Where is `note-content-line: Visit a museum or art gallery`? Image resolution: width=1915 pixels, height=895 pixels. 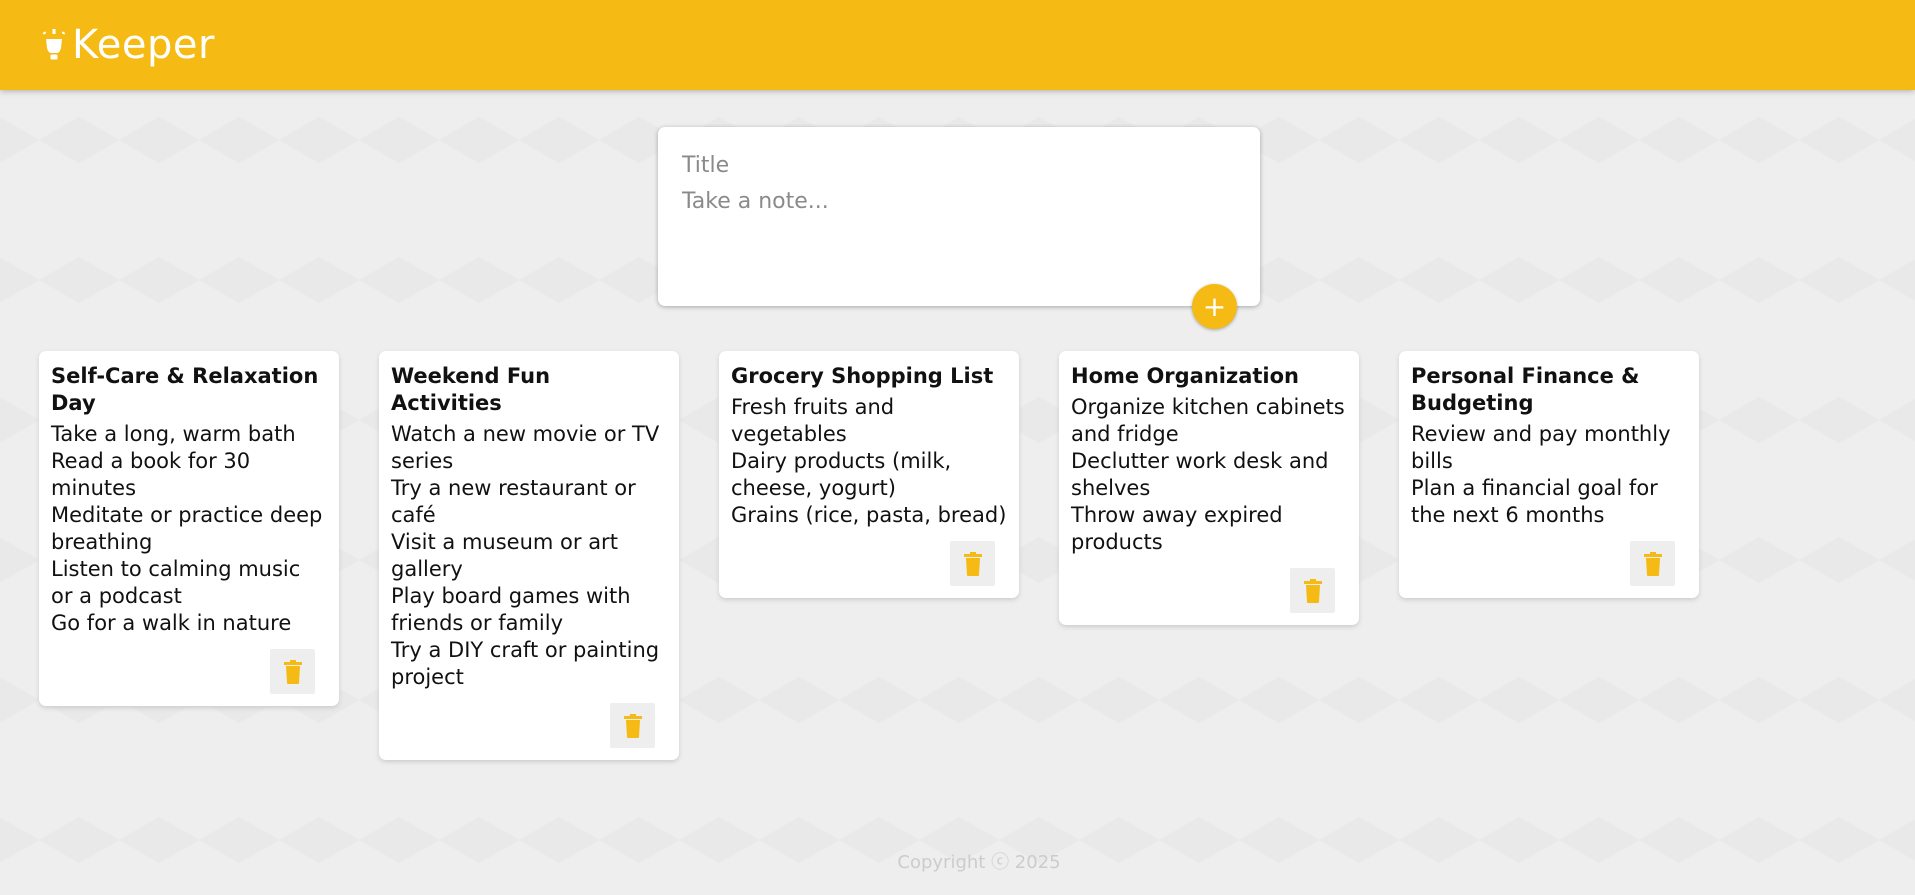 note-content-line: Visit a museum or art gallery is located at coordinates (504, 555).